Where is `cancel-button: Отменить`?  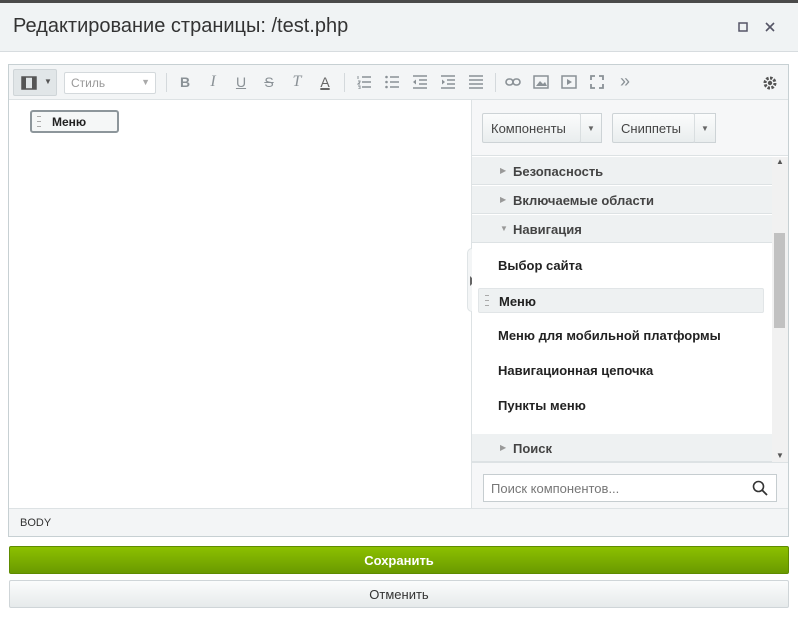 cancel-button: Отменить is located at coordinates (399, 594).